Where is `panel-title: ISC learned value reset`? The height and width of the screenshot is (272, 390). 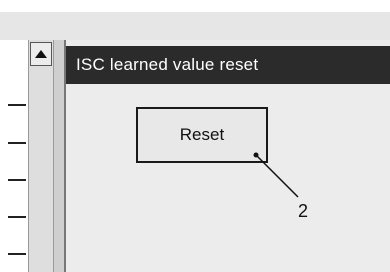
panel-title: ISC learned value reset is located at coordinates (228, 65).